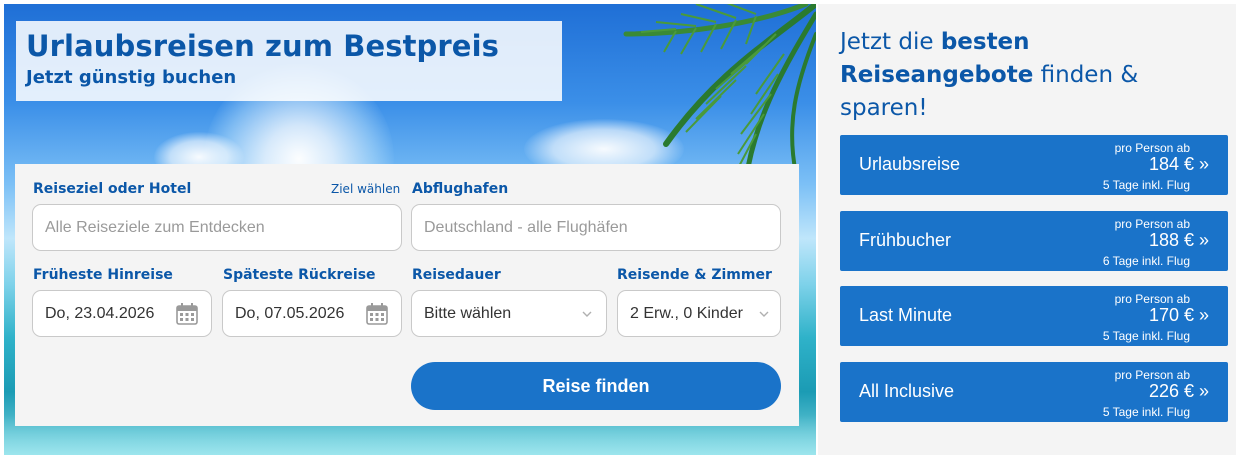  Describe the element at coordinates (596, 386) in the screenshot. I see `find-trip-button: Reise finden` at that location.